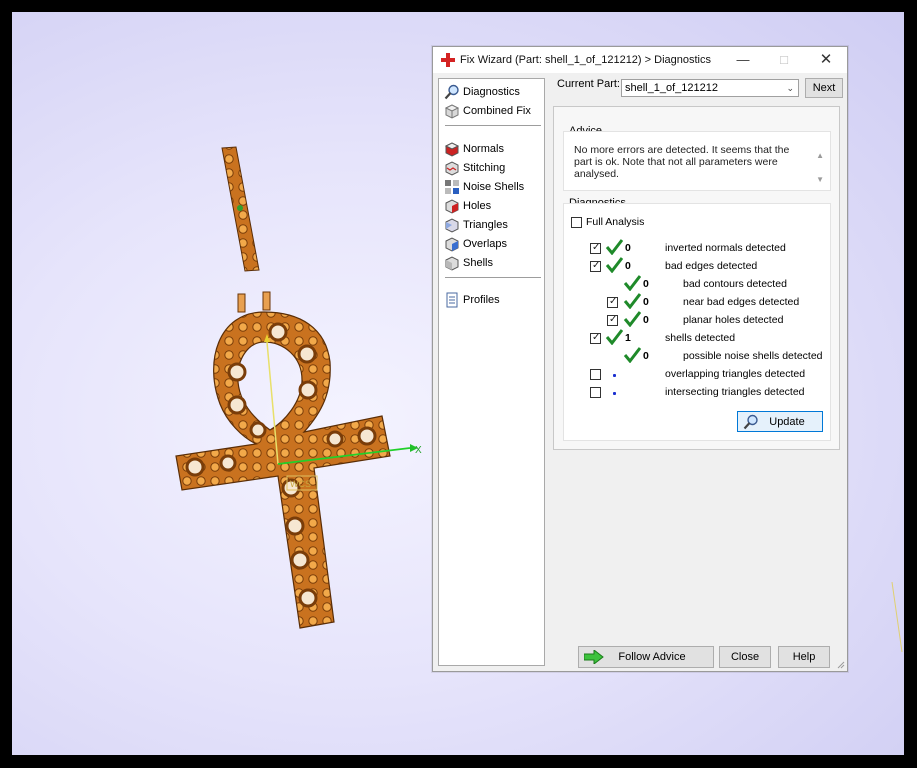 This screenshot has height=768, width=917. Describe the element at coordinates (826, 60) in the screenshot. I see `close-window-button: ✕` at that location.